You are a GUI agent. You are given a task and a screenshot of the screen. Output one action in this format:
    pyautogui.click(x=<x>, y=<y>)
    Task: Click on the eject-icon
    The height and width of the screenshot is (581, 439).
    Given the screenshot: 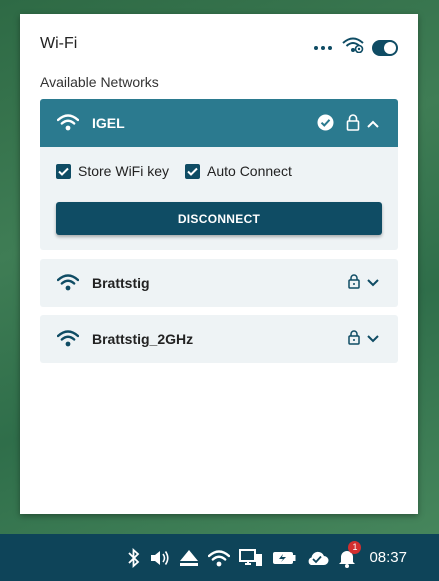 What is the action you would take?
    pyautogui.click(x=189, y=558)
    